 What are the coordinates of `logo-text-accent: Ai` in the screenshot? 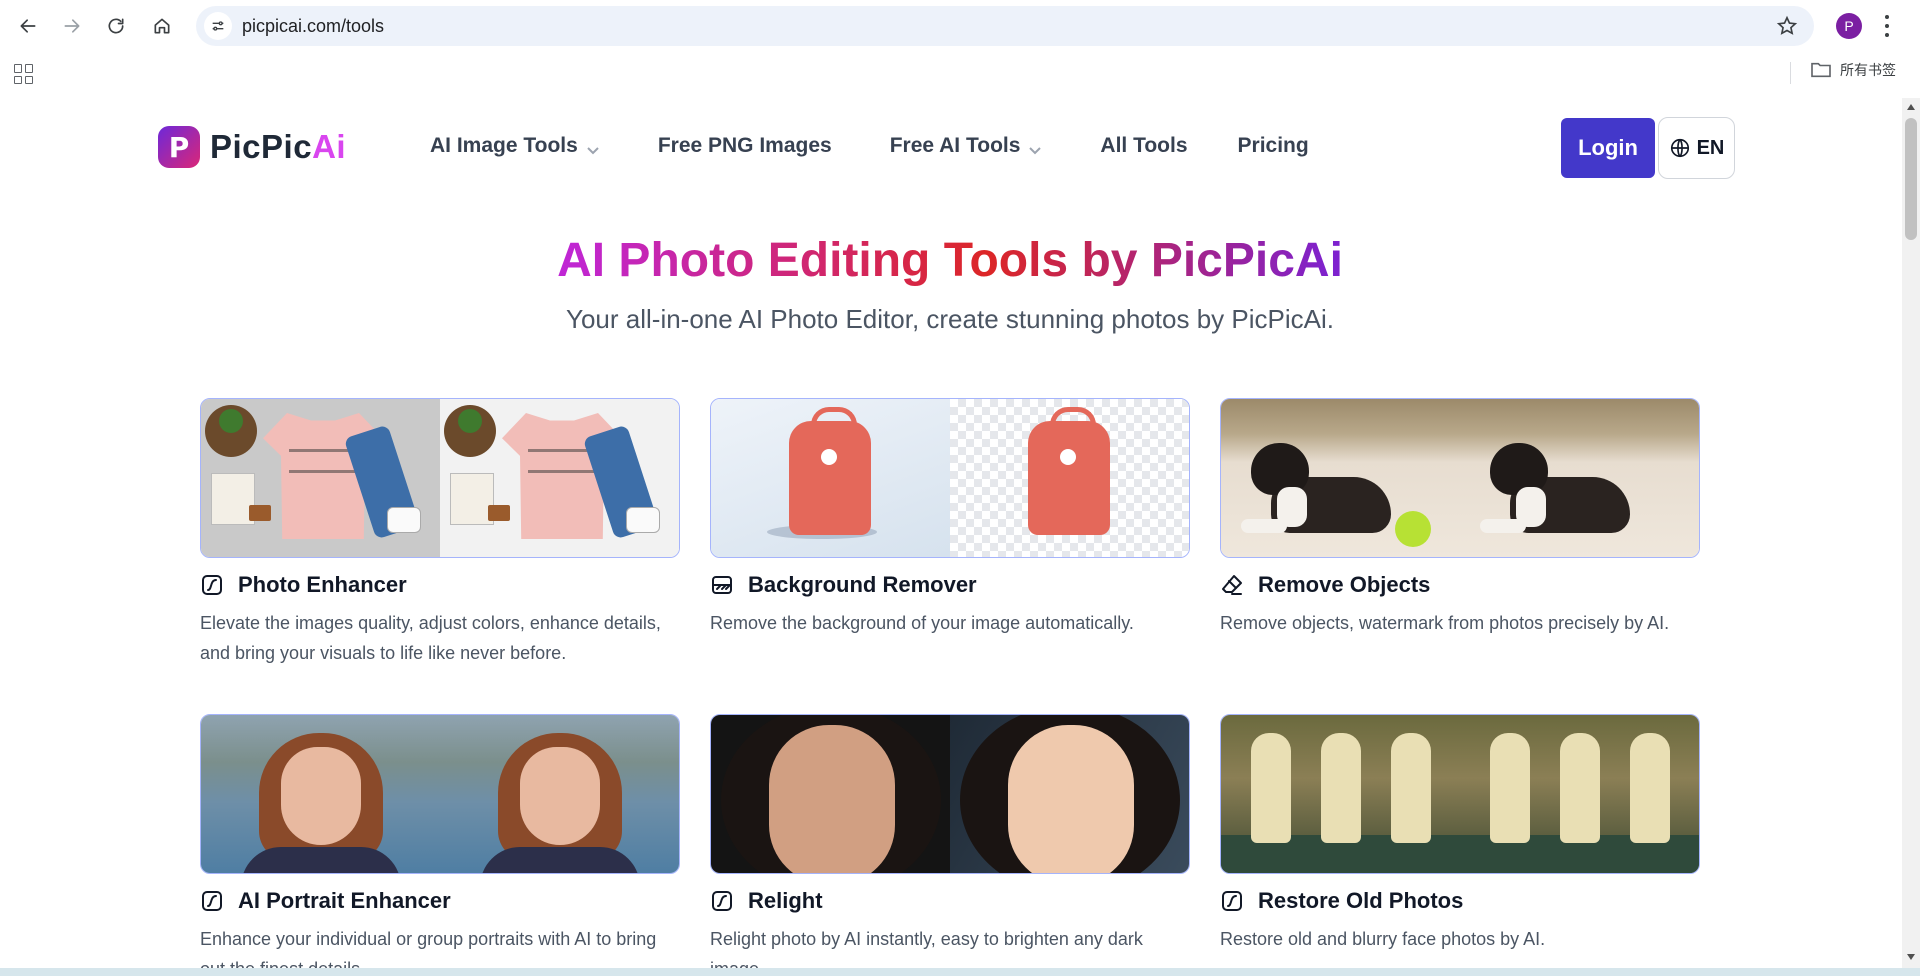 It's located at (329, 146).